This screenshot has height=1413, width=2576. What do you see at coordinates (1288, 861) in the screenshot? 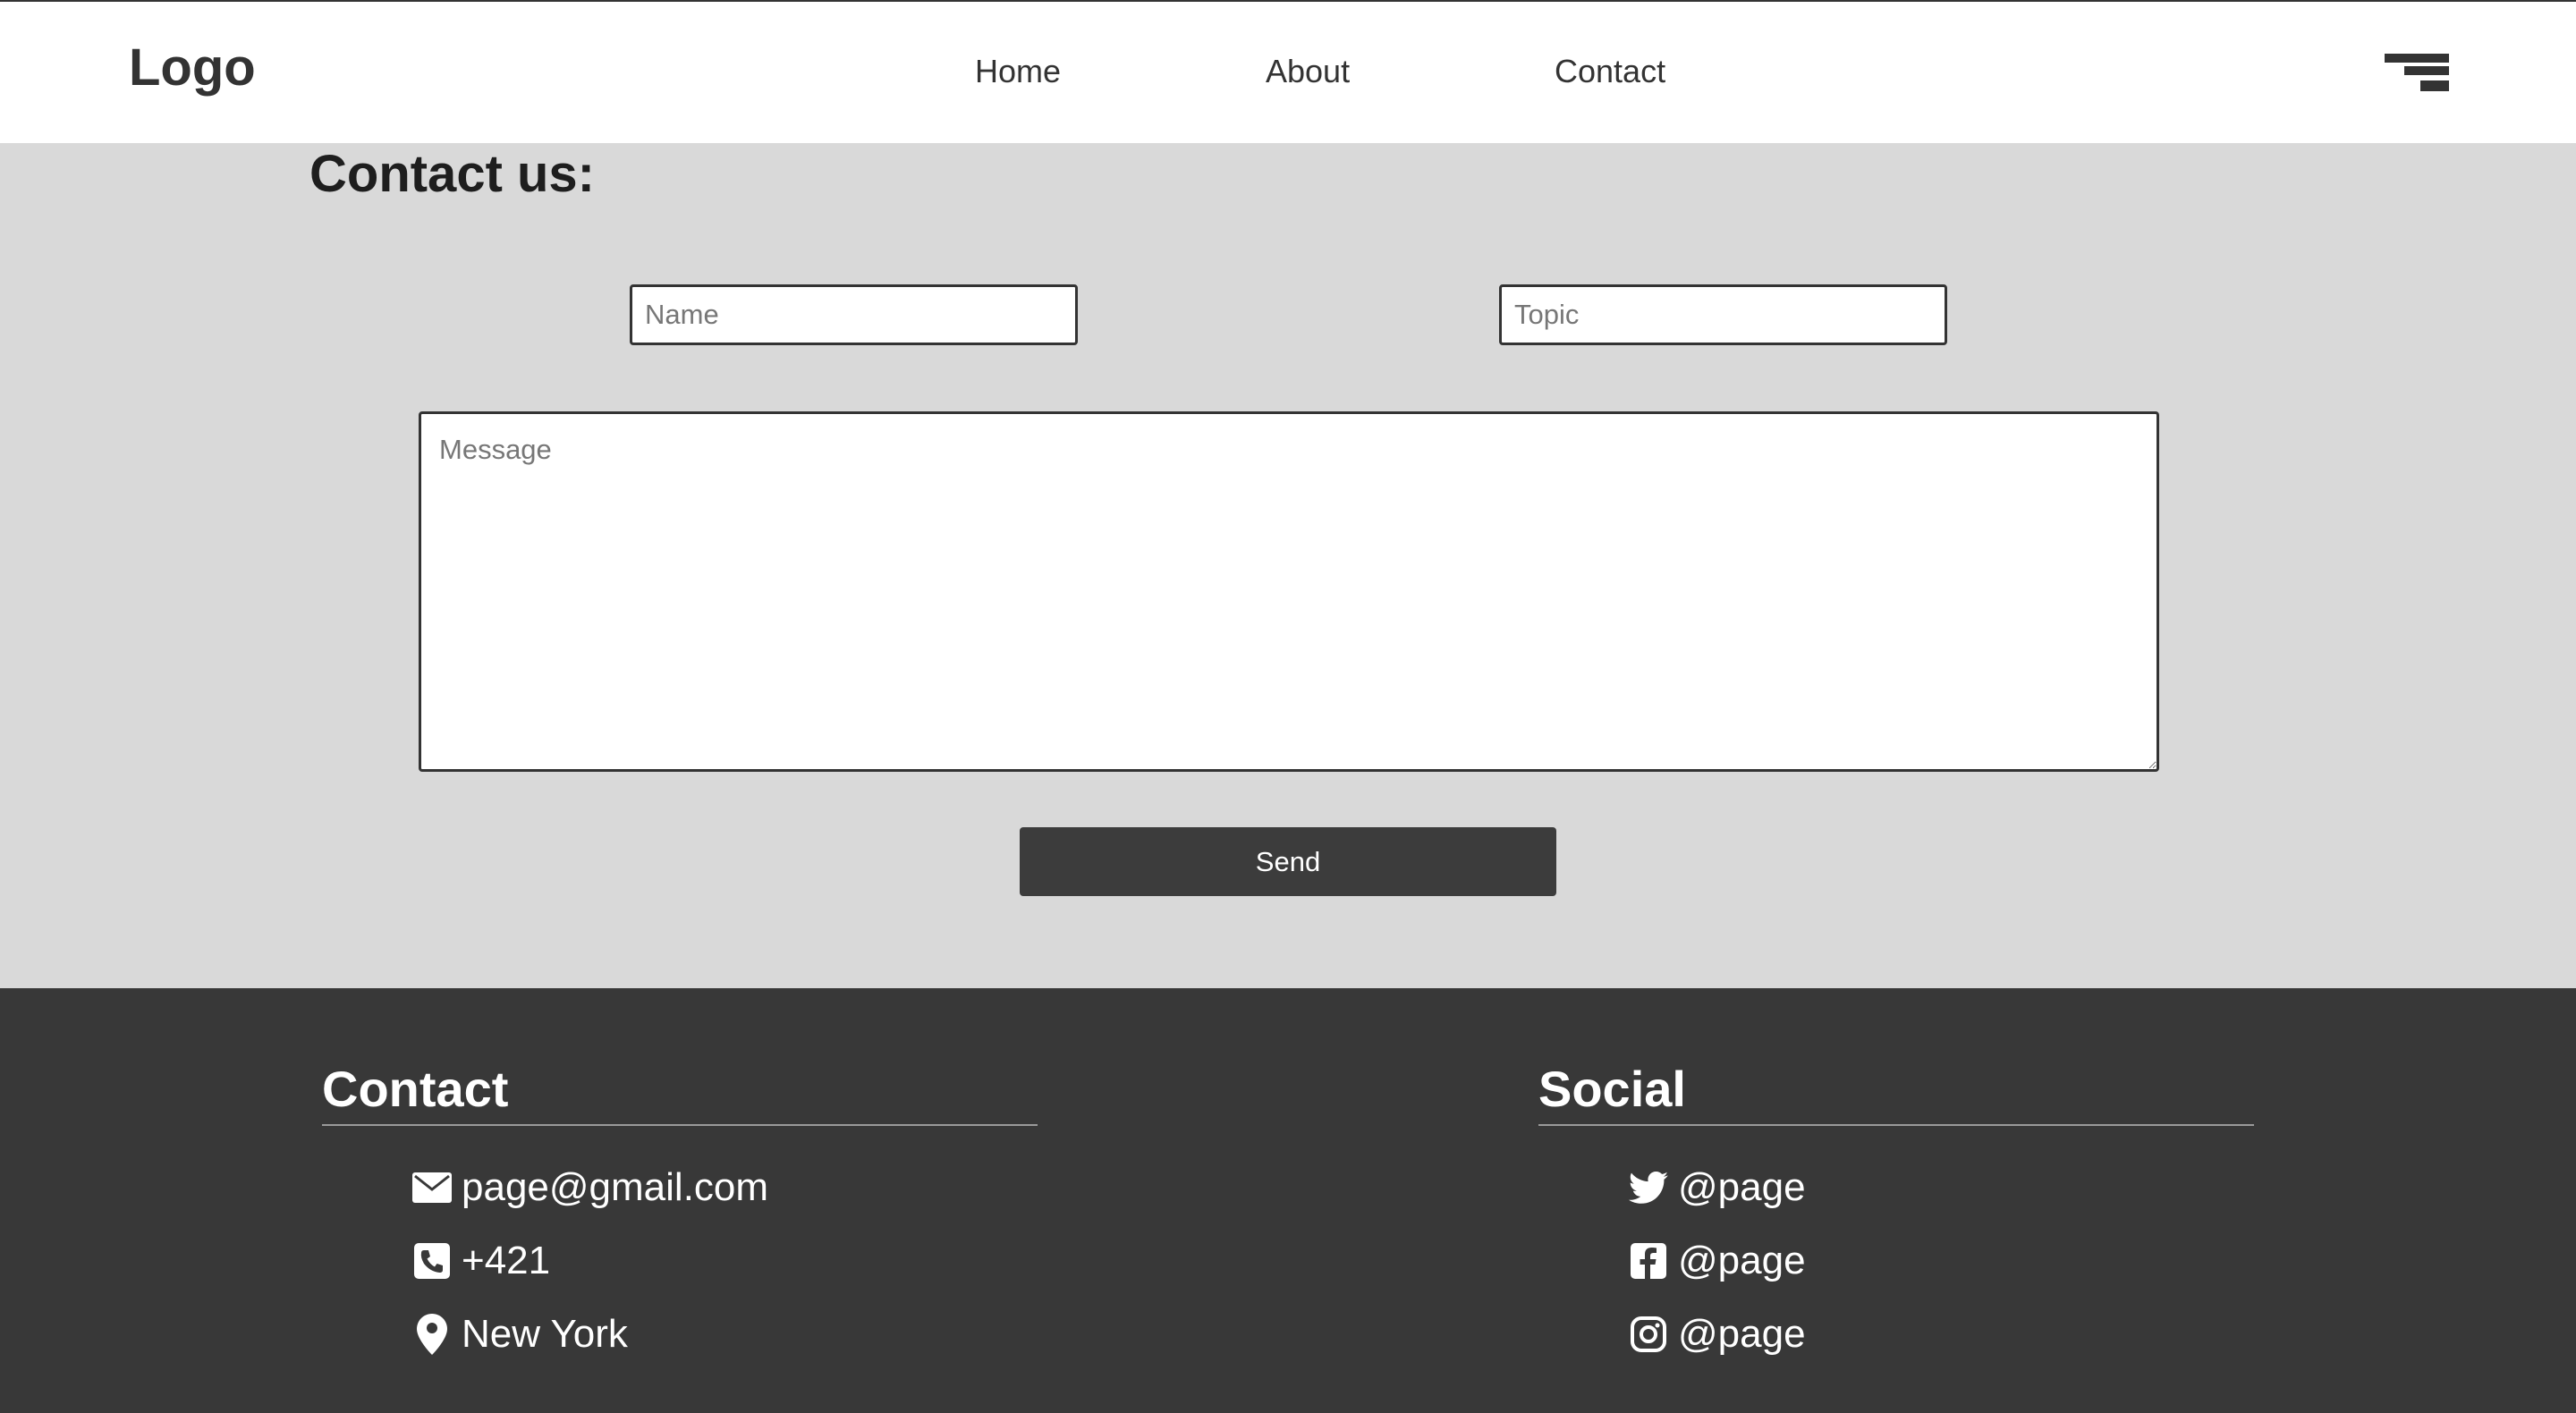
I see `send-button: Send` at bounding box center [1288, 861].